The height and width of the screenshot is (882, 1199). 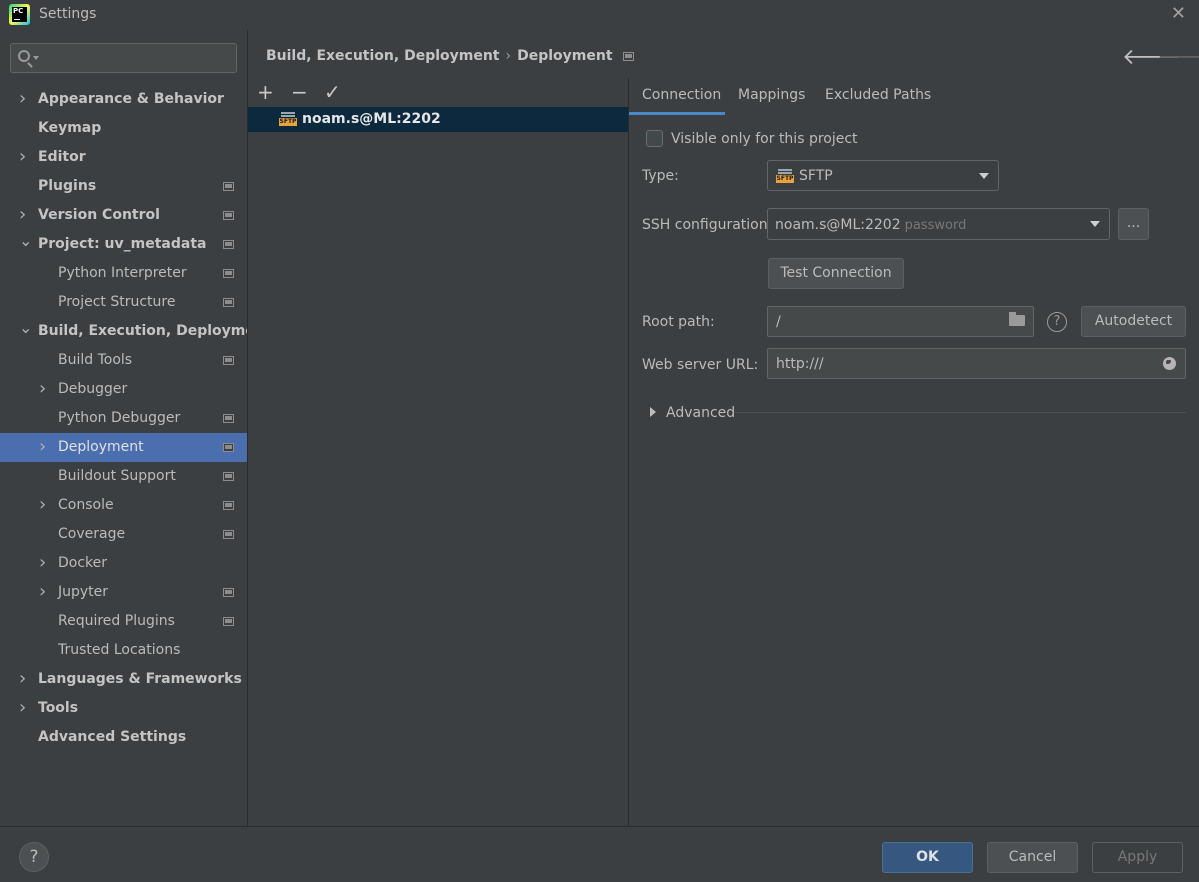 I want to click on remove-server-button: −, so click(x=299, y=92).